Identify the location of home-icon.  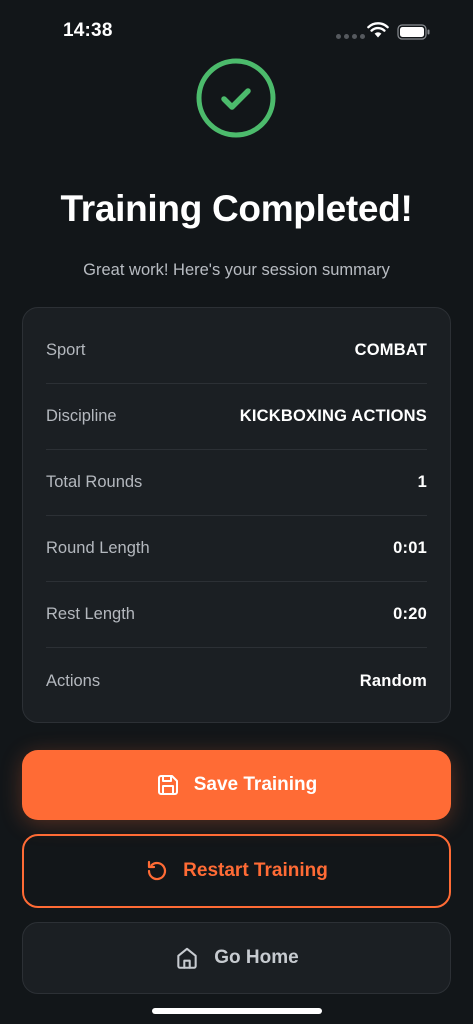
(187, 958).